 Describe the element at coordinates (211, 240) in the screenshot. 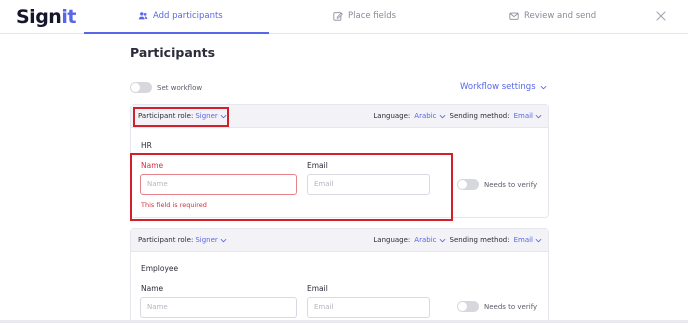

I see `participant-role-select: Signer` at that location.